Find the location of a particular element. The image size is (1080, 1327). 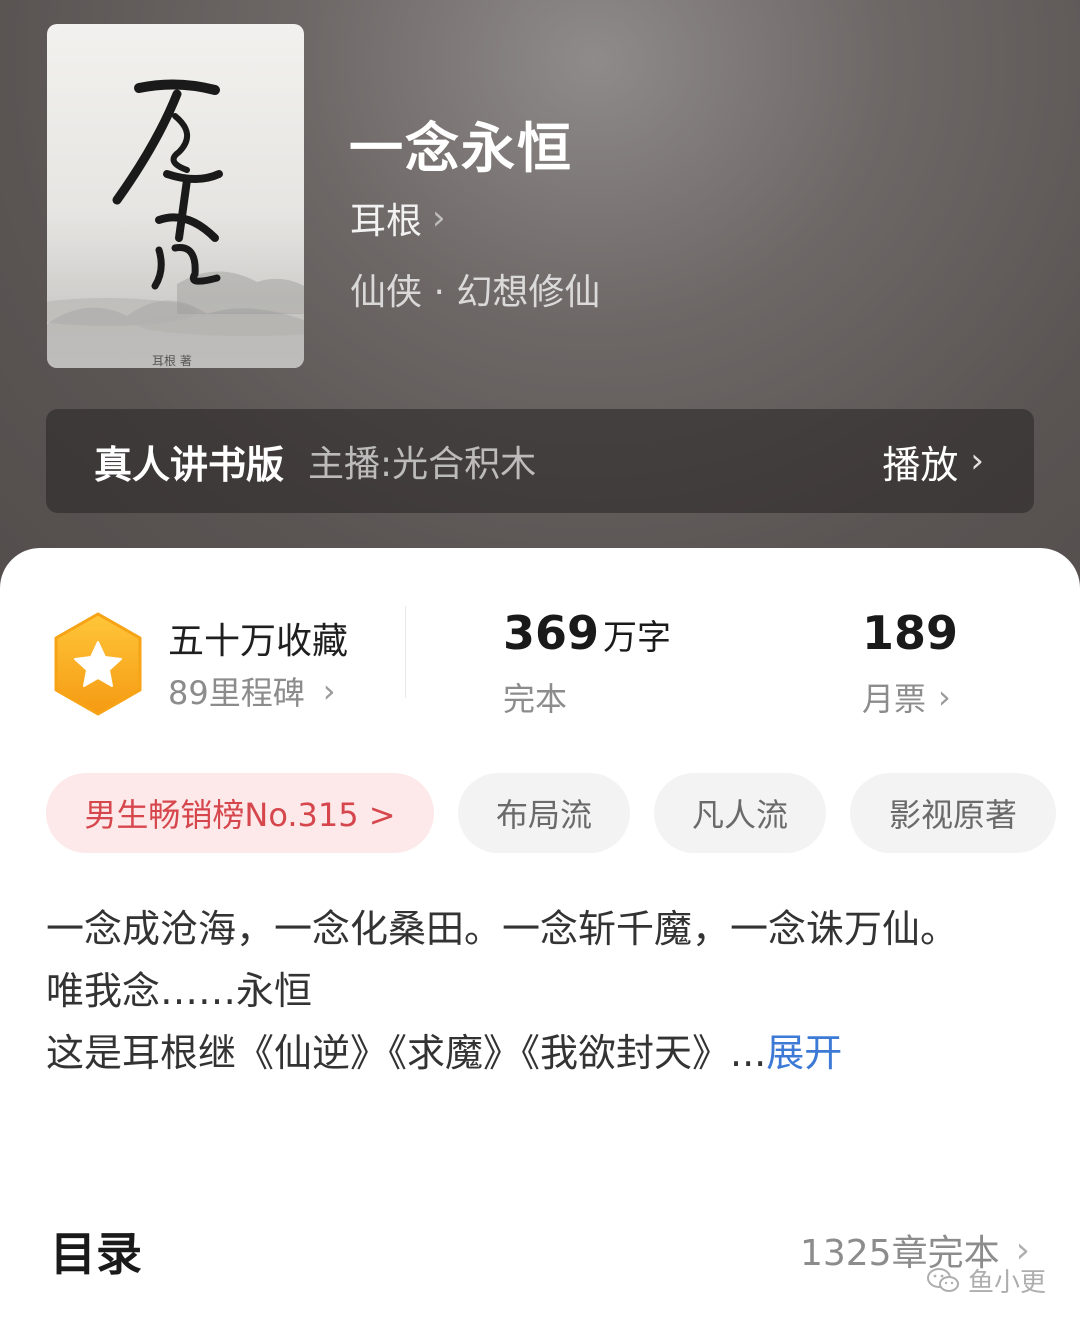

book-cover: 耳根 著 is located at coordinates (175, 196).